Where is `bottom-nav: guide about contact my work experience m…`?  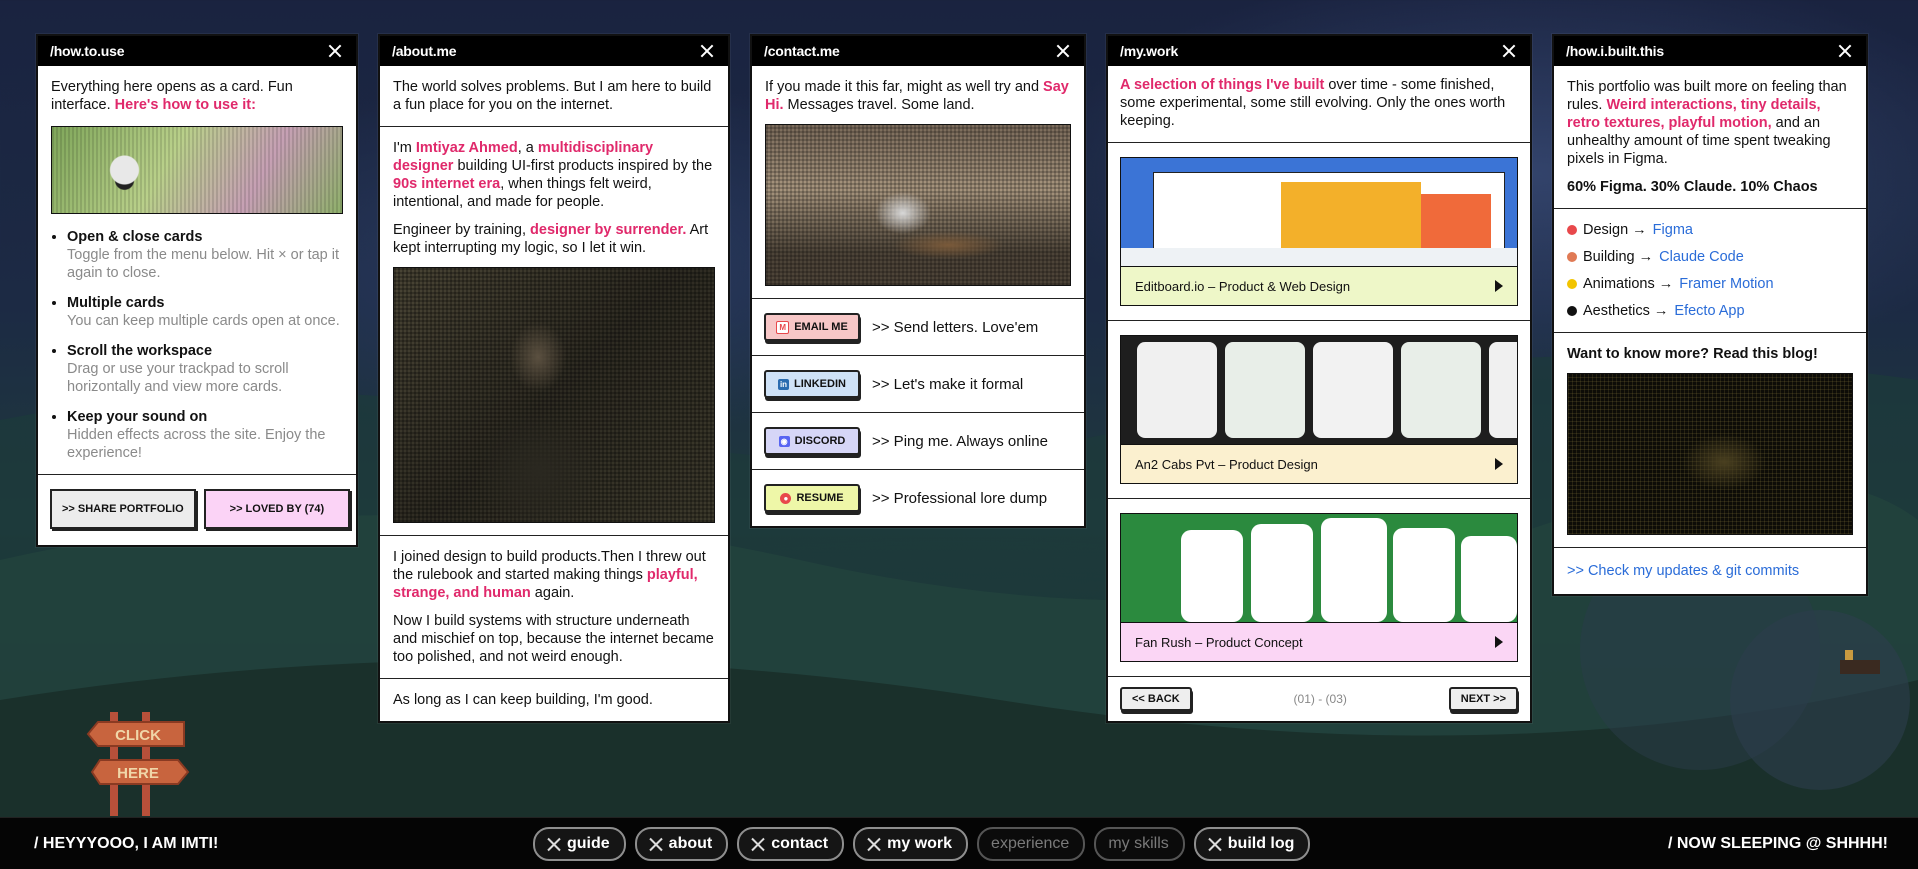
bottom-nav: guide about contact my work experience m… is located at coordinates (922, 843).